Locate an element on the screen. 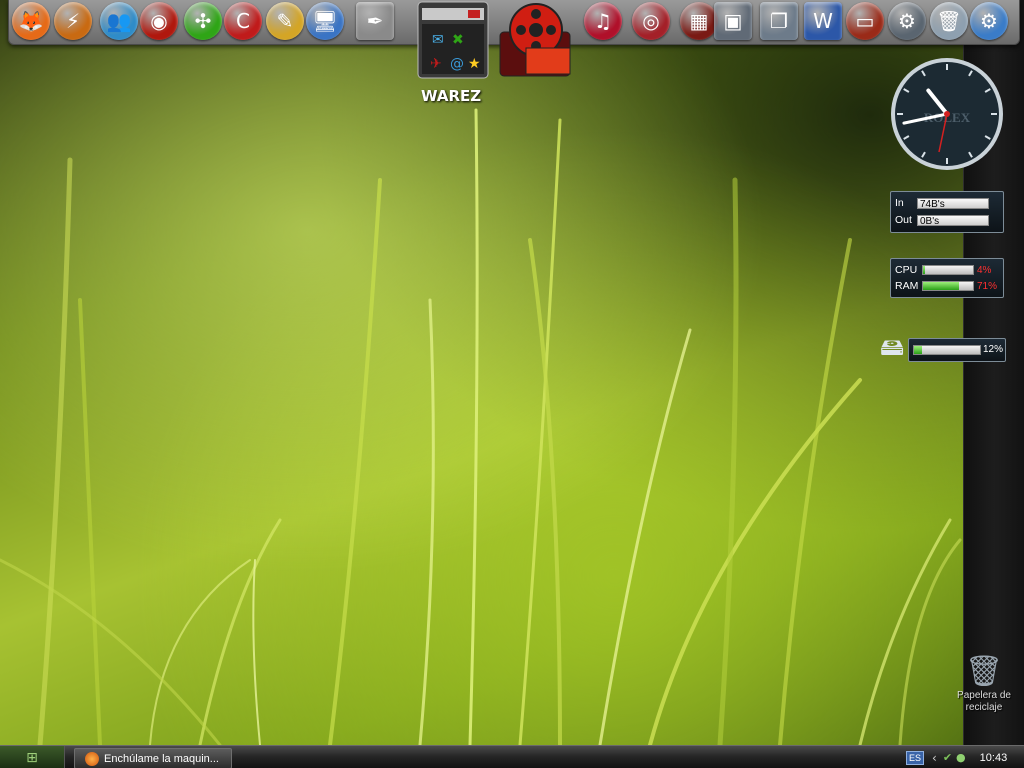  disk-usage-gadget: 12% is located at coordinates (957, 350).